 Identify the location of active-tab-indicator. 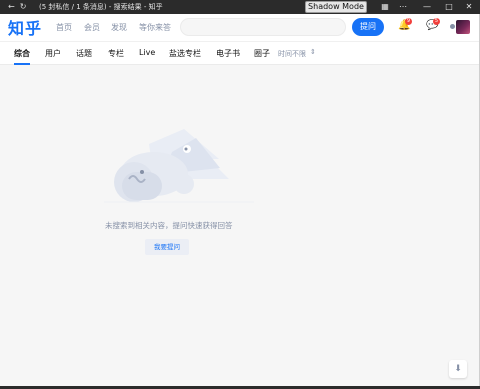
(22, 64).